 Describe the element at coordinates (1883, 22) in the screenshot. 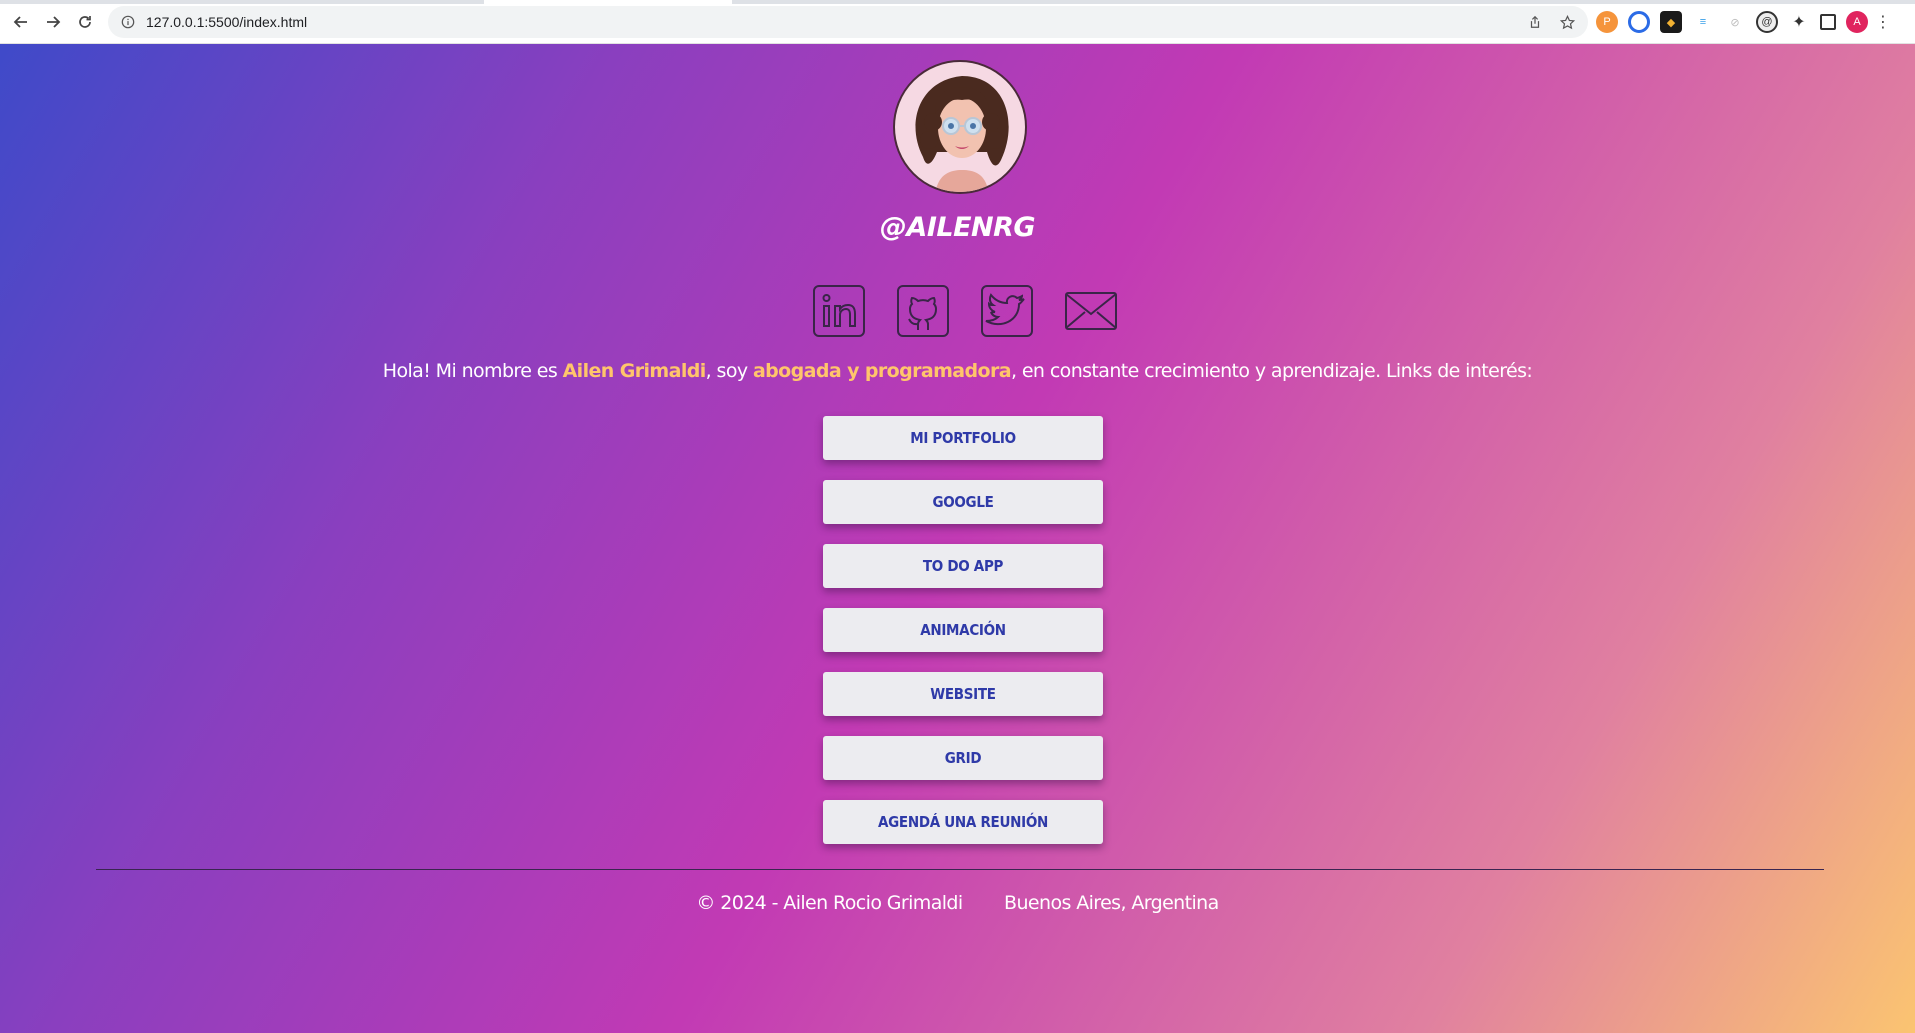

I see `menu-kebab-icon: ⋮` at that location.